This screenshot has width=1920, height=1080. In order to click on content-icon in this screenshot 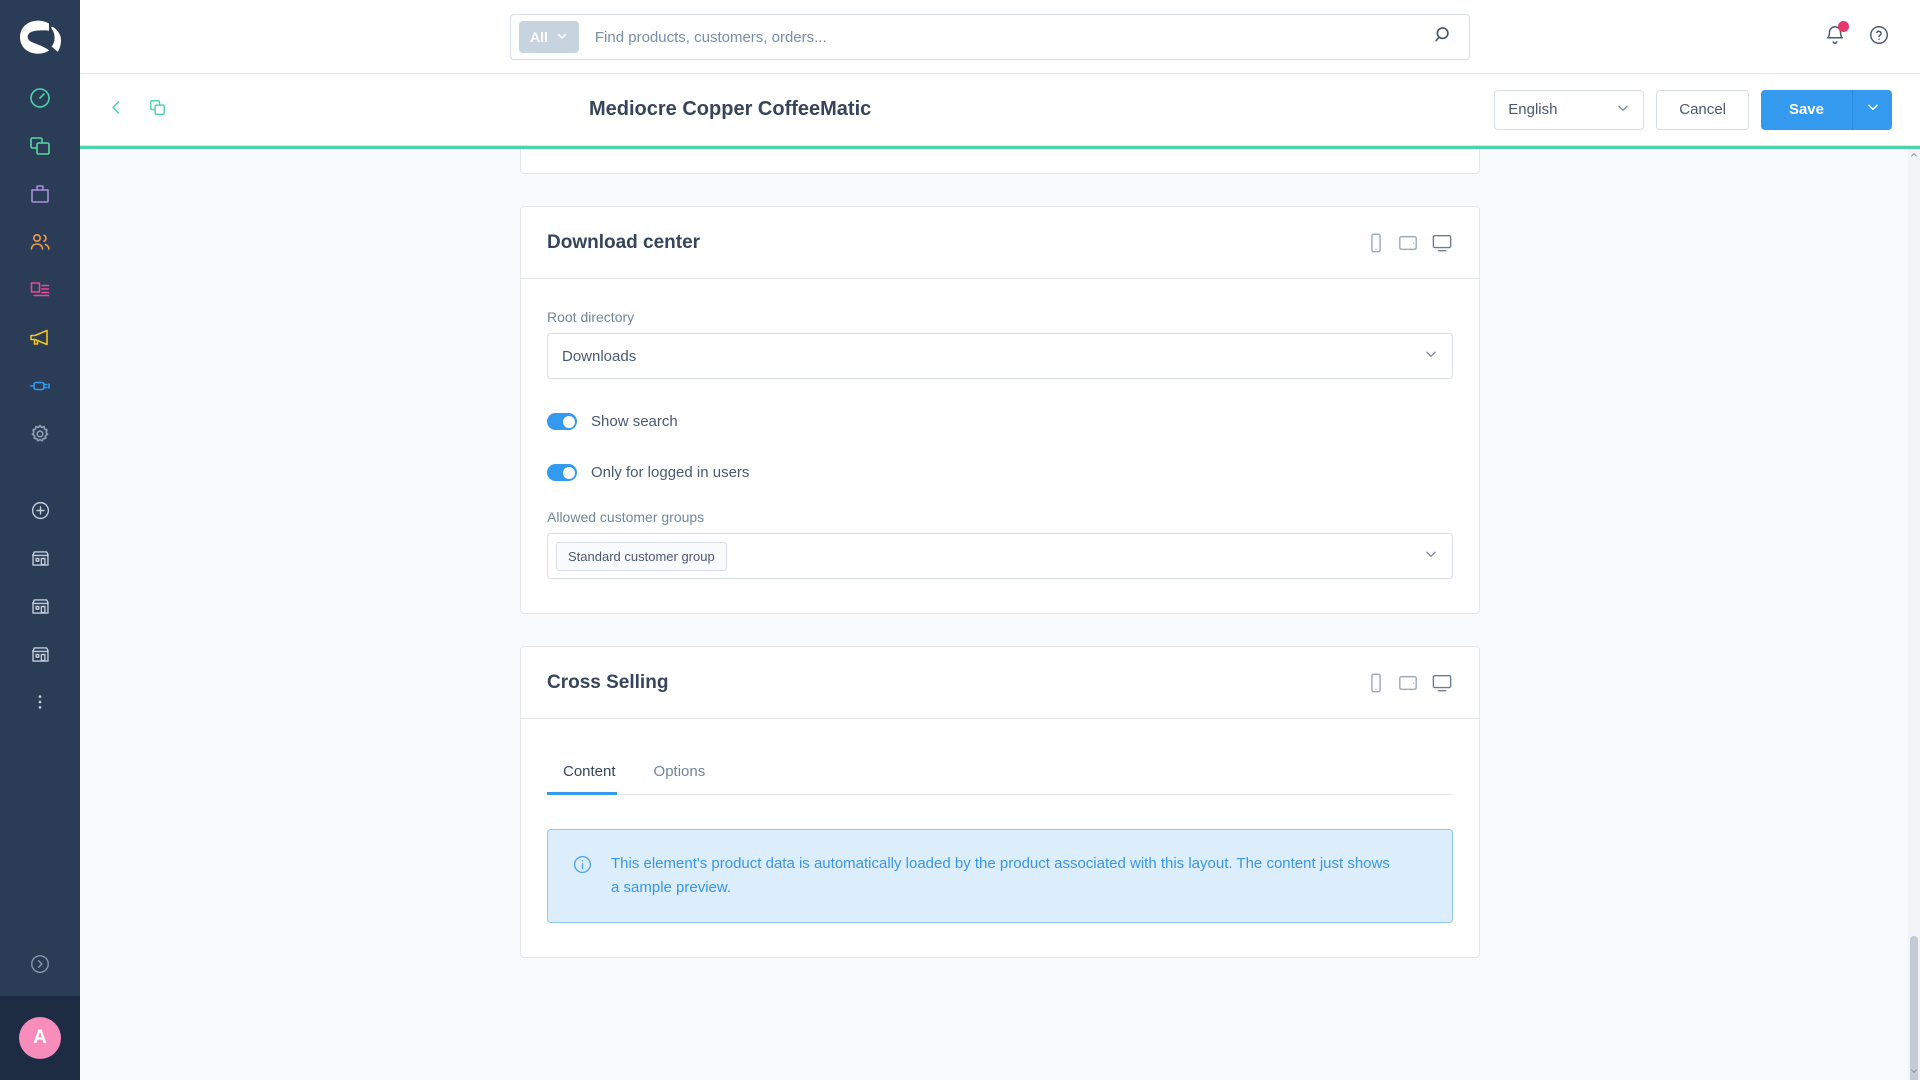, I will do `click(40, 290)`.